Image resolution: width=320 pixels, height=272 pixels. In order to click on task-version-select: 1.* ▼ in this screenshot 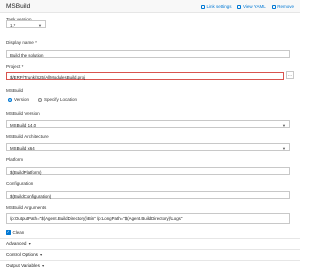, I will do `click(26, 24)`.